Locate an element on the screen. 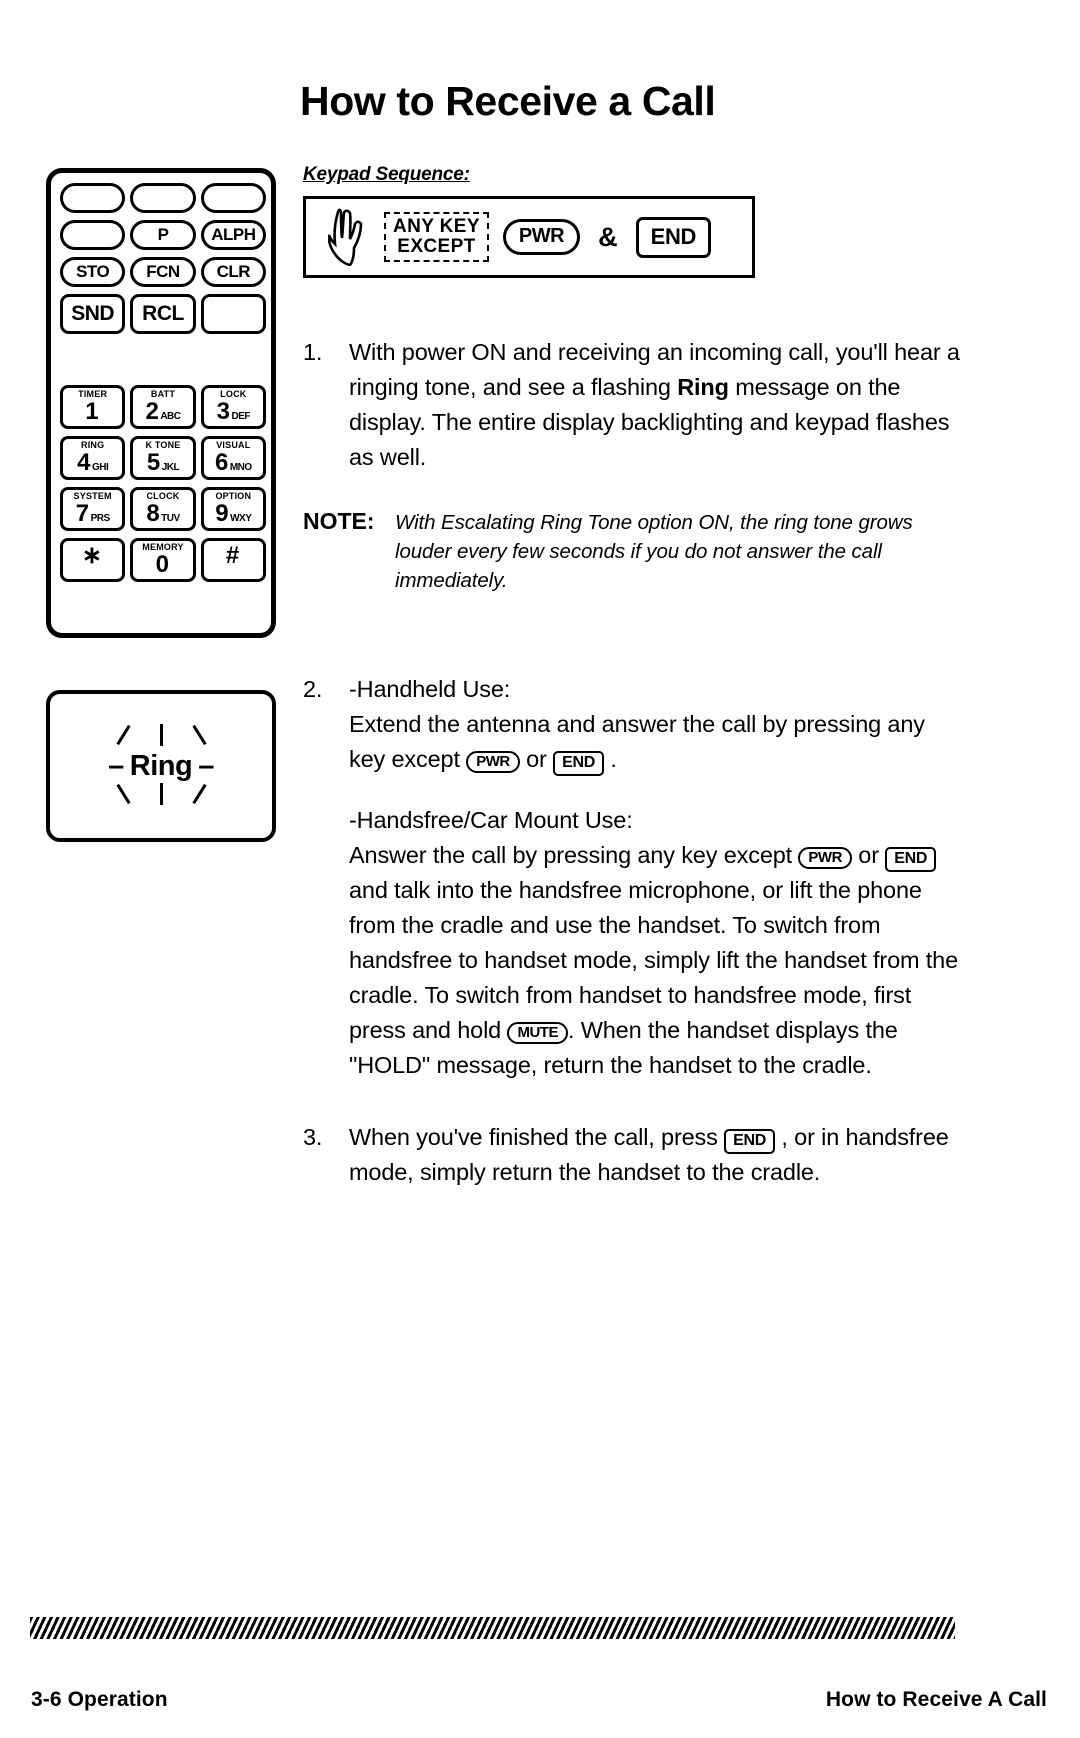 This screenshot has width=1080, height=1738. phone-key-1: TIMER 1 is located at coordinates (93, 407).